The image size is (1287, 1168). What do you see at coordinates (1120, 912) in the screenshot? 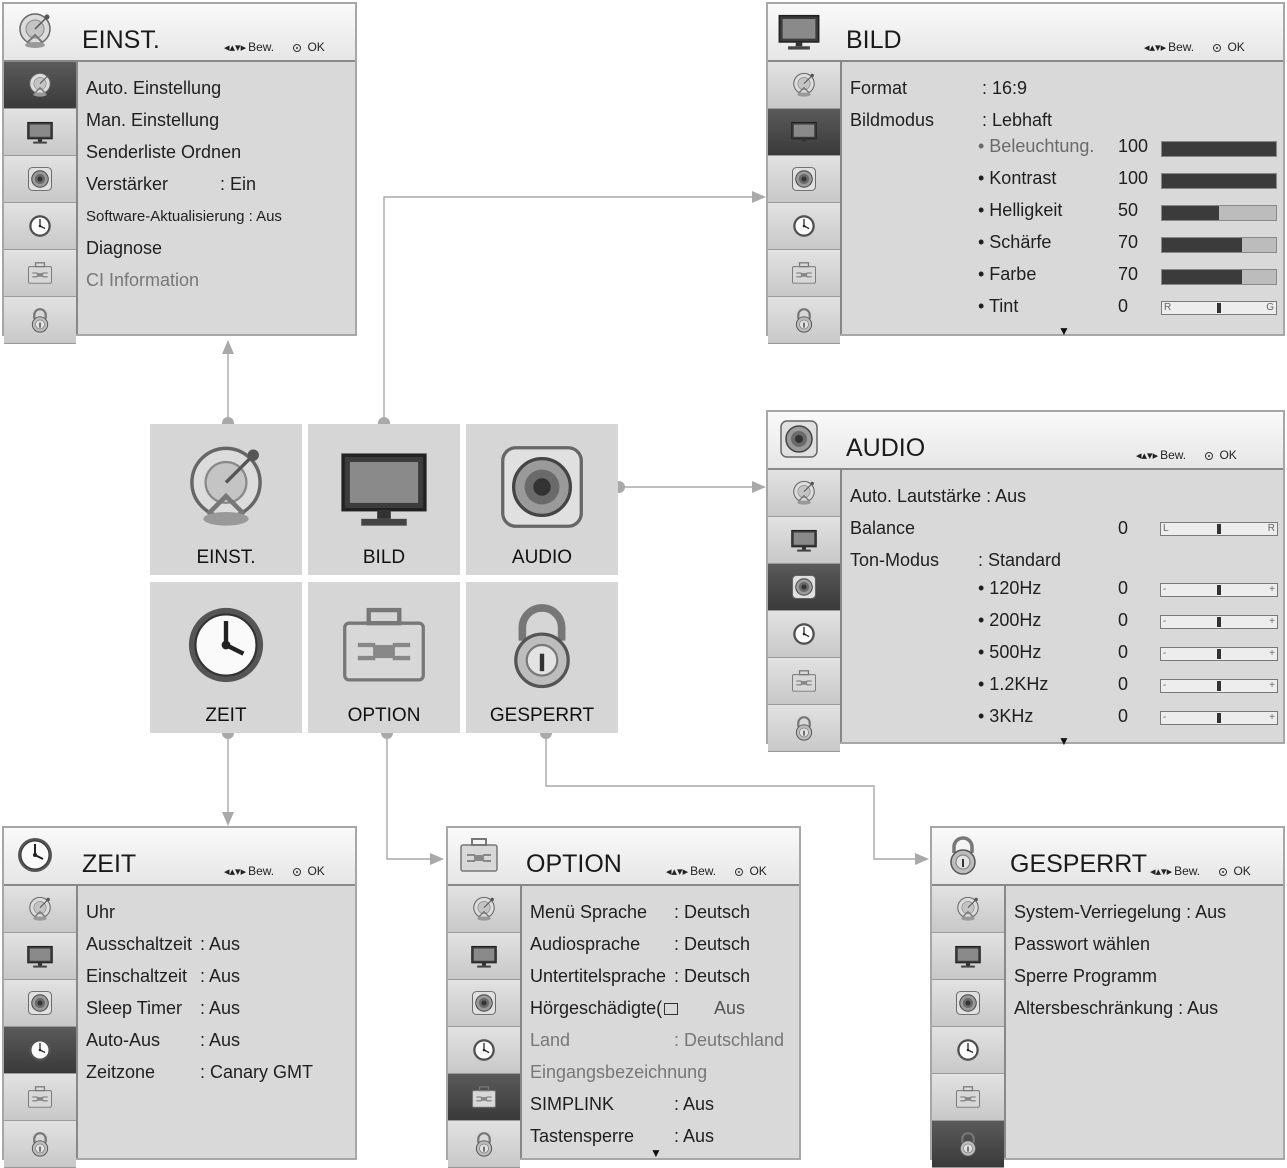
I see `menu-item: System-Verriegelung : Aus` at bounding box center [1120, 912].